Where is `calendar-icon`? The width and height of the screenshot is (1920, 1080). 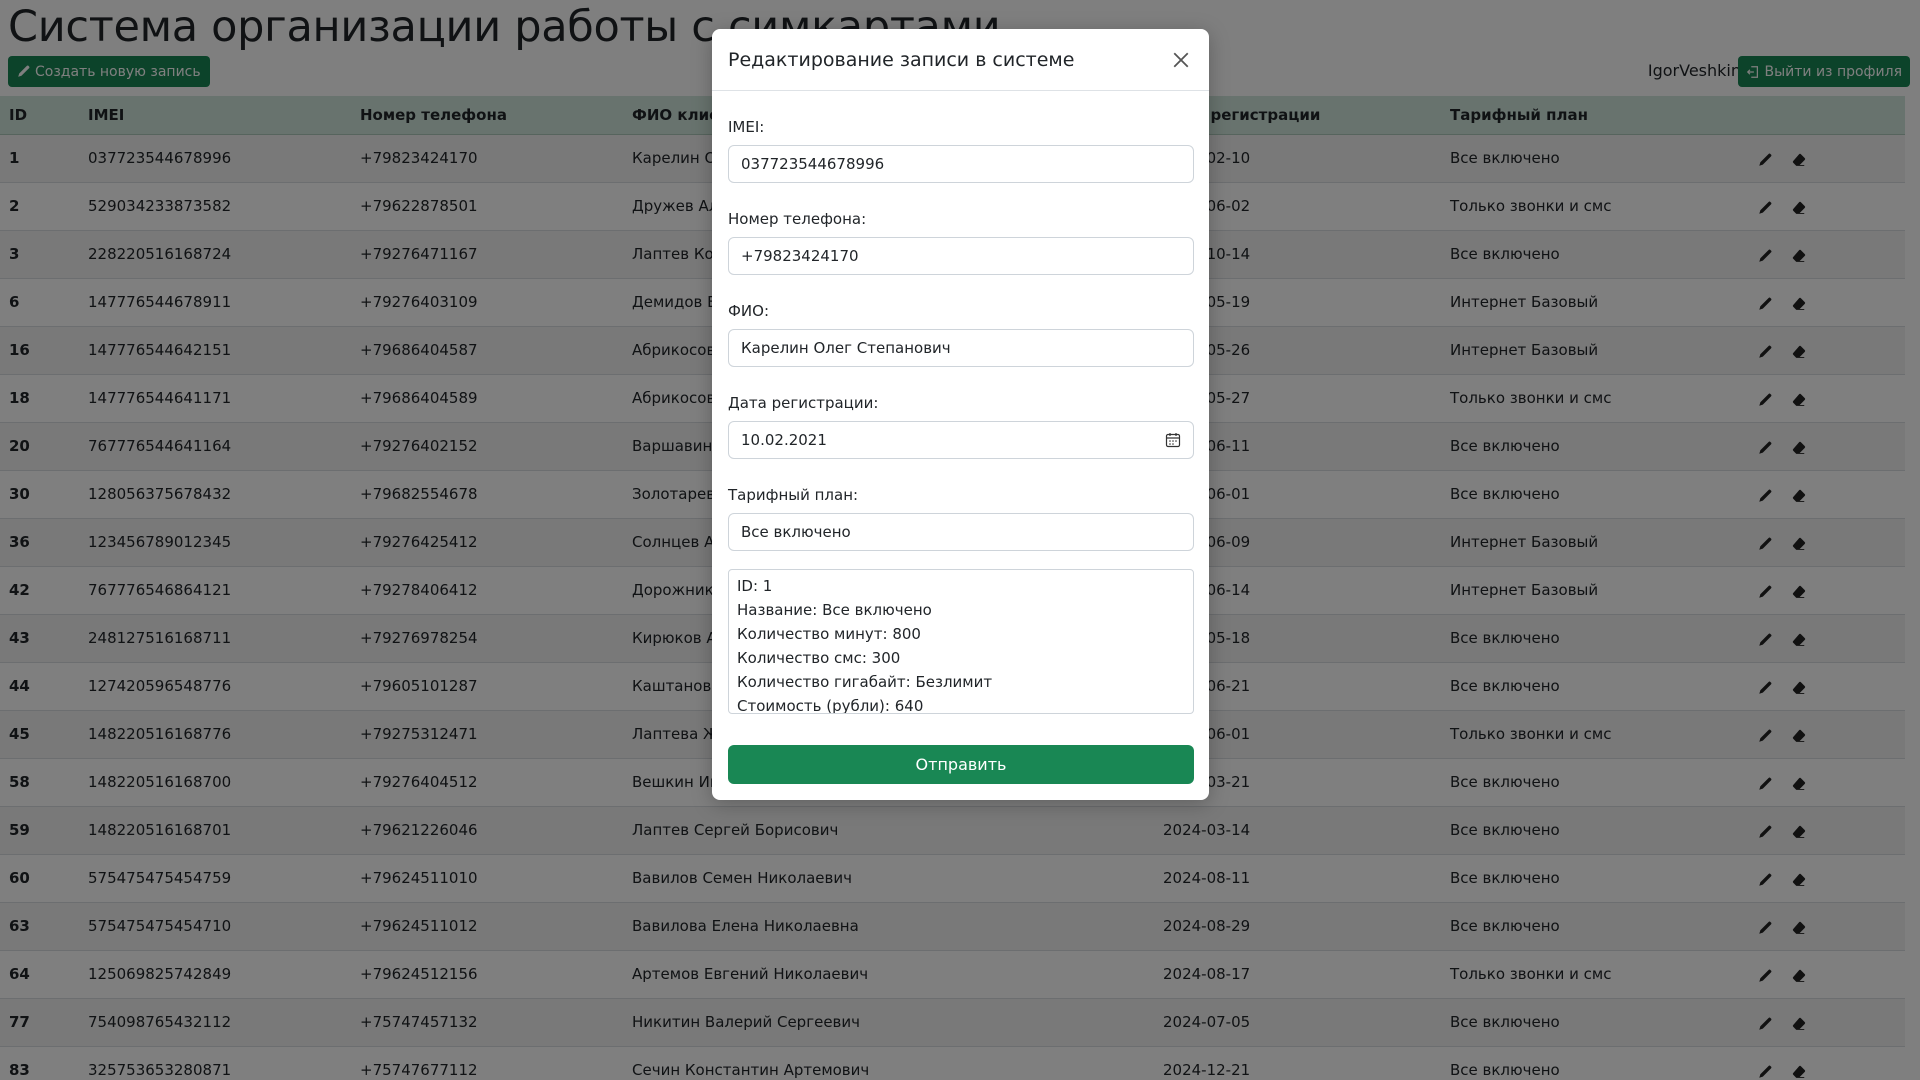 calendar-icon is located at coordinates (1173, 440).